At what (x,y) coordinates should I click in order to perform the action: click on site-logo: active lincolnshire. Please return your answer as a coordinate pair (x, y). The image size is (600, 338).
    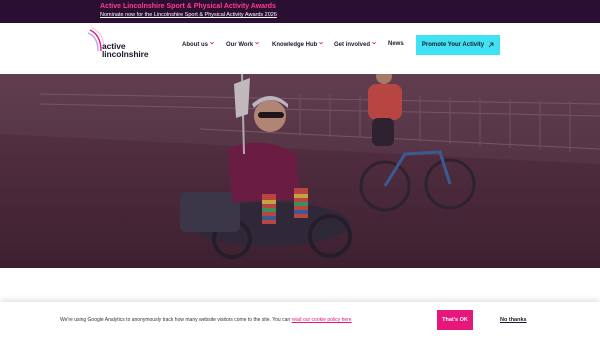
    Looking at the image, I should click on (126, 47).